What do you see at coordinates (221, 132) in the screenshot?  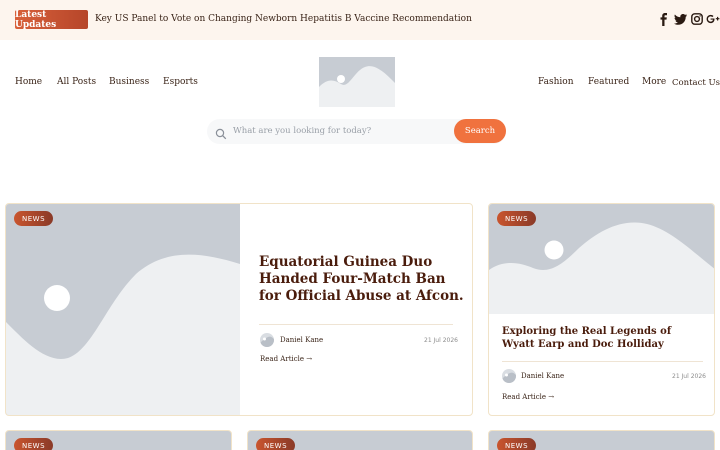 I see `search-icon` at bounding box center [221, 132].